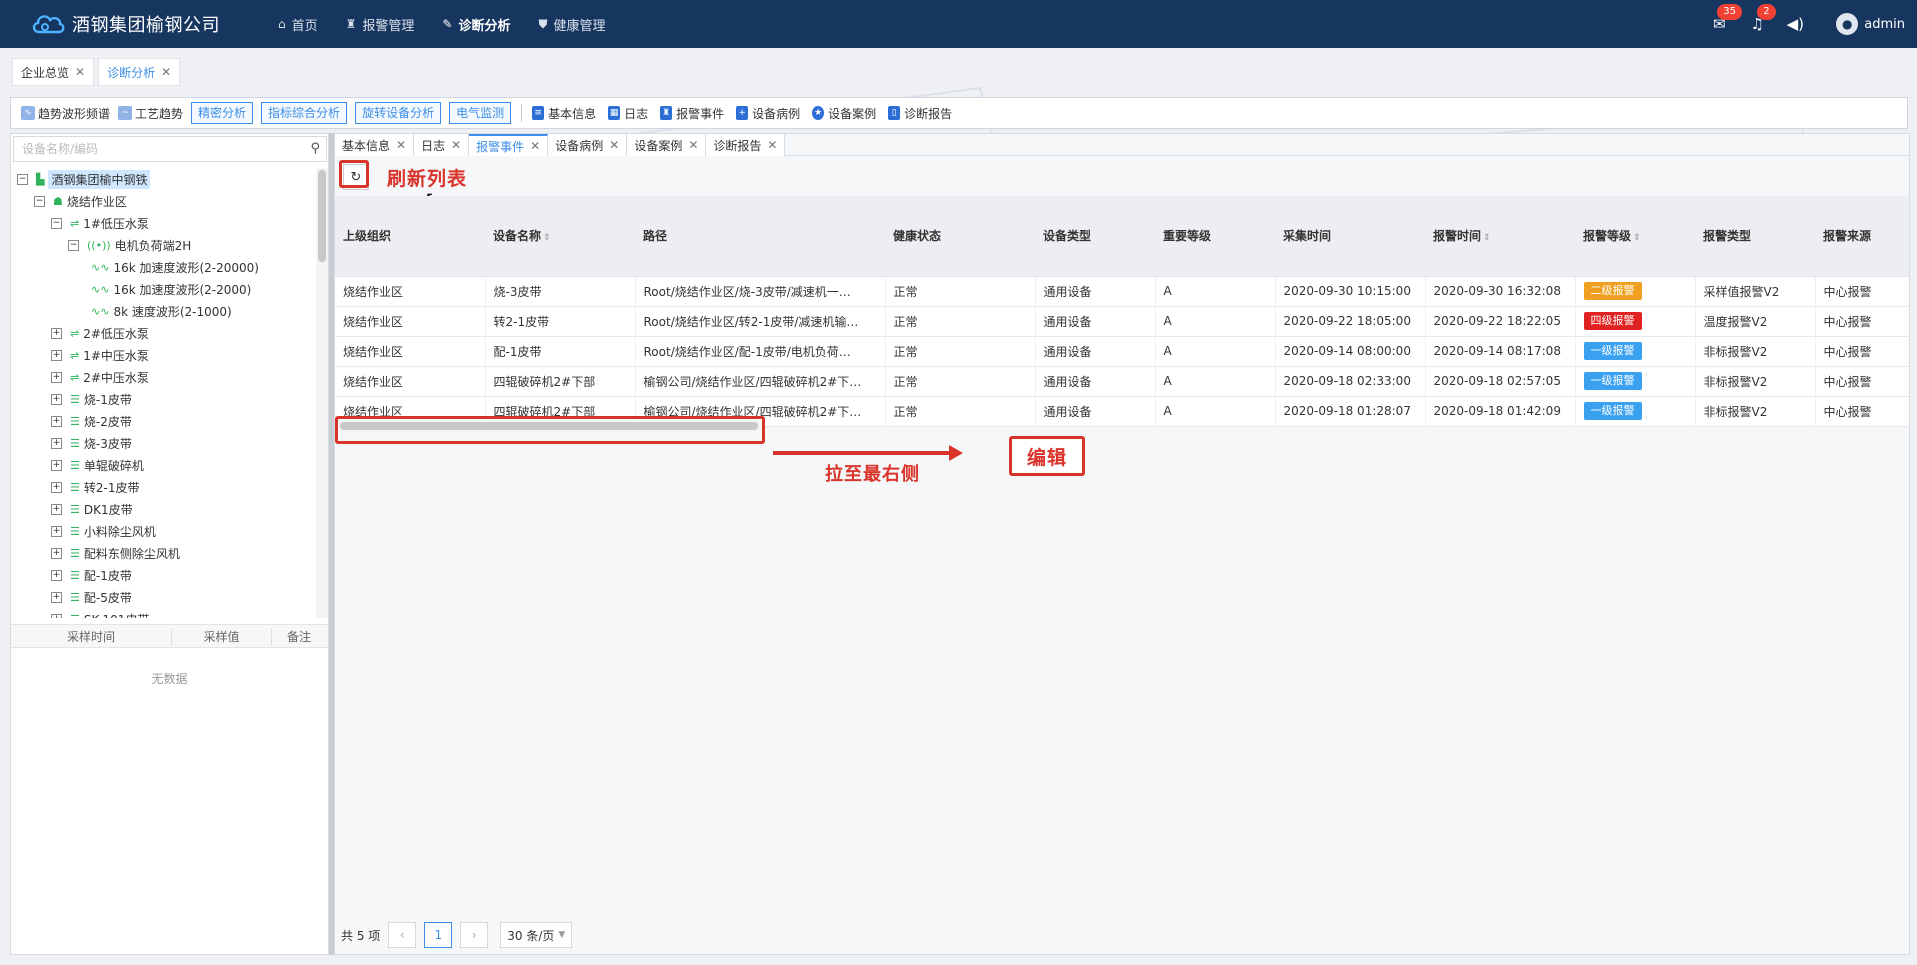  Describe the element at coordinates (402, 935) in the screenshot. I see `prev-page-button: ‹` at that location.